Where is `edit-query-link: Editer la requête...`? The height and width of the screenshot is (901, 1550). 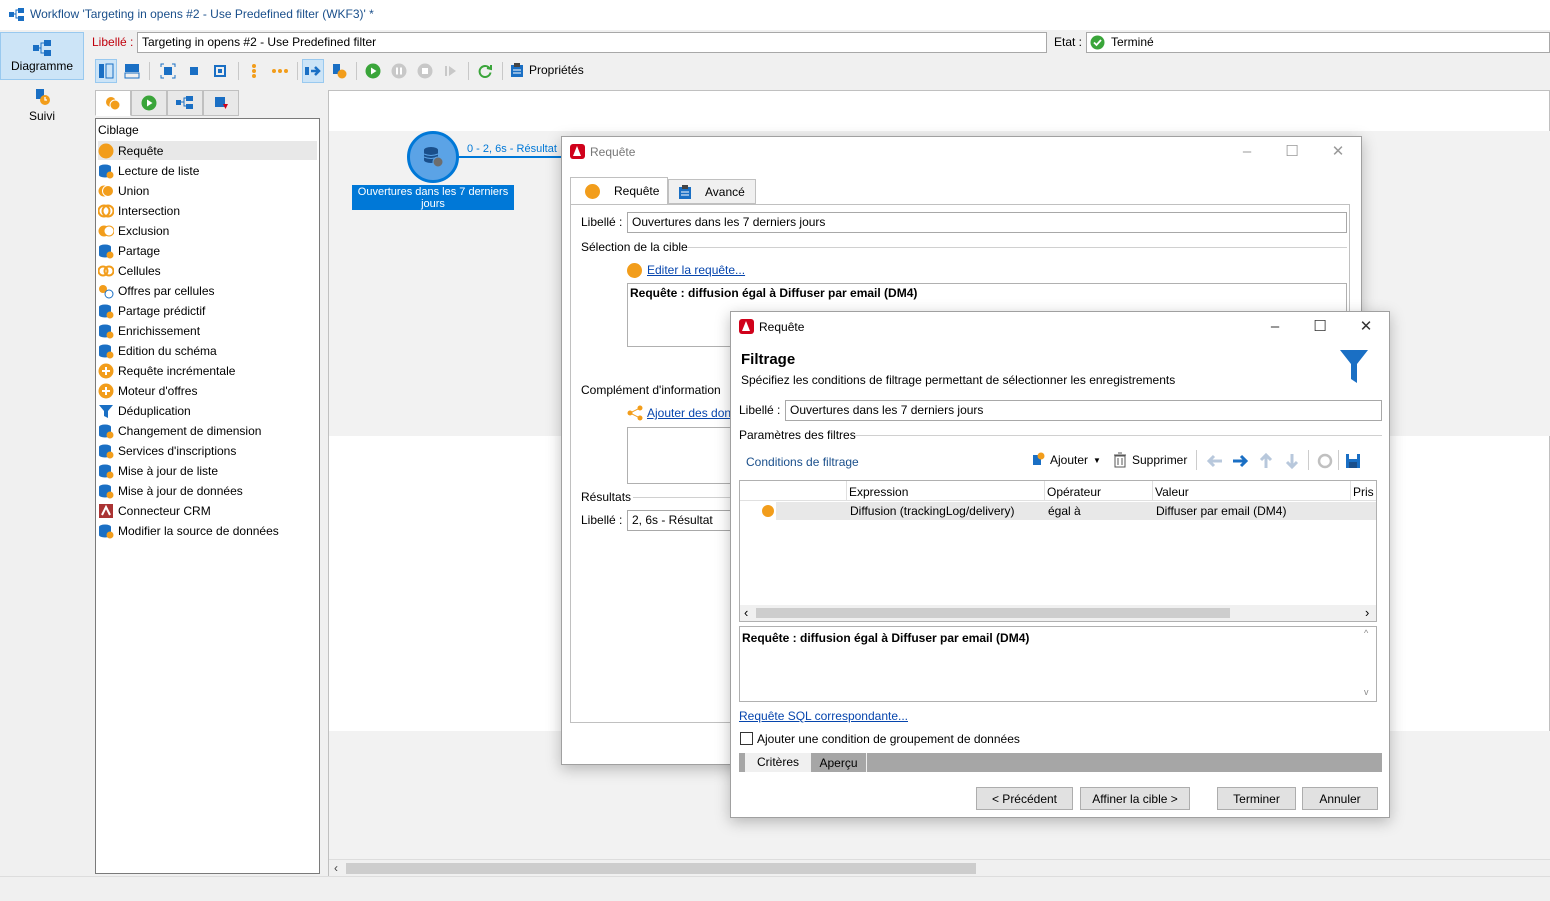
edit-query-link: Editer la requête... is located at coordinates (696, 270).